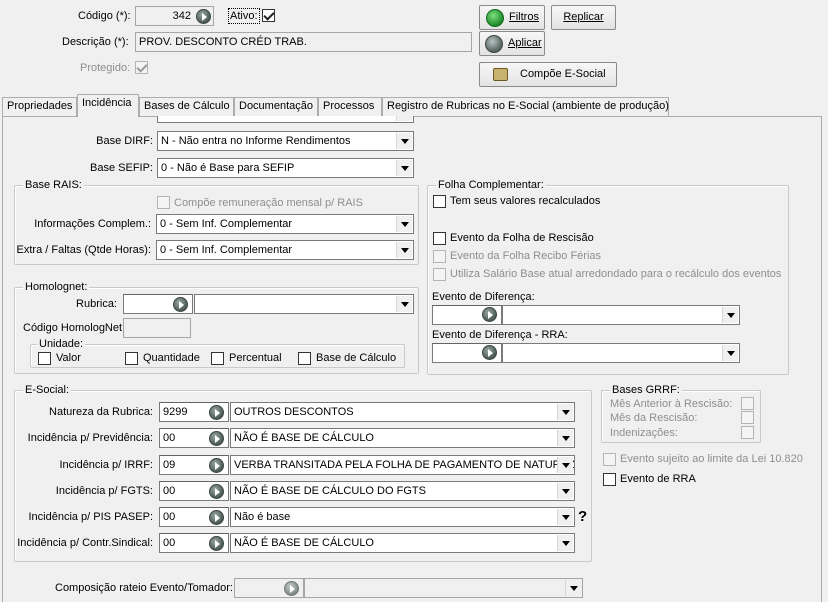  Describe the element at coordinates (747, 403) in the screenshot. I see `grrf-mes-anterior-checkbox` at that location.